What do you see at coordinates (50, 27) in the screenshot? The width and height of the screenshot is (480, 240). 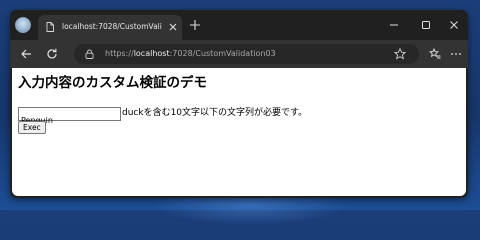 I see `page-icon` at bounding box center [50, 27].